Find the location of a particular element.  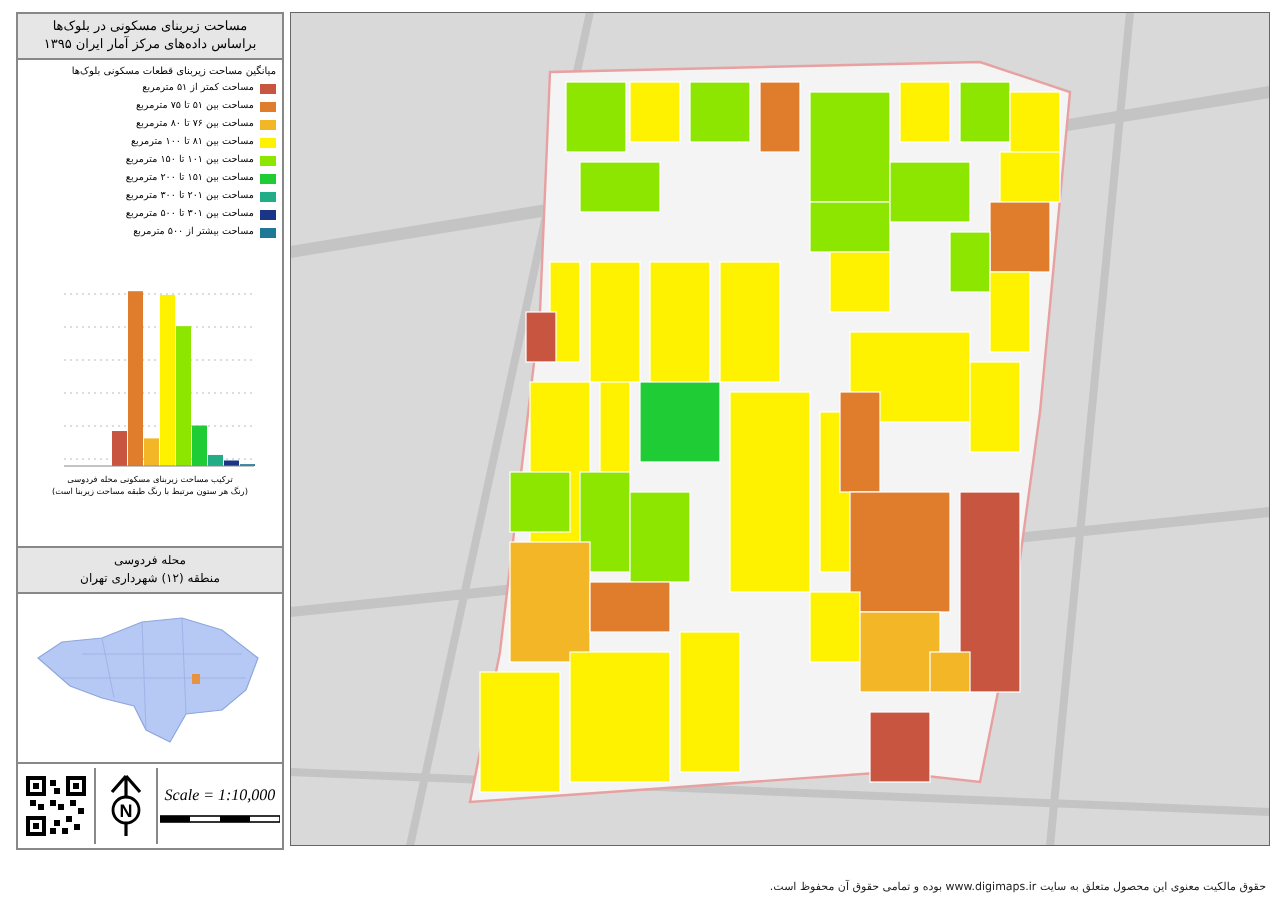

scale-label: Scale = 1:10,000 is located at coordinates (220, 795).